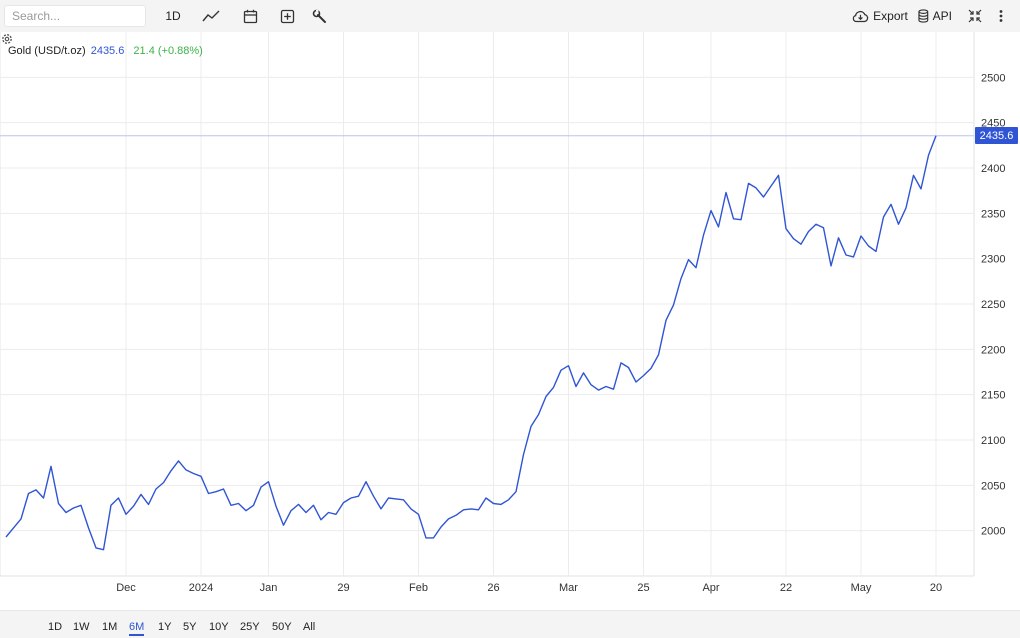  Describe the element at coordinates (1001, 16) in the screenshot. I see `more-button` at that location.